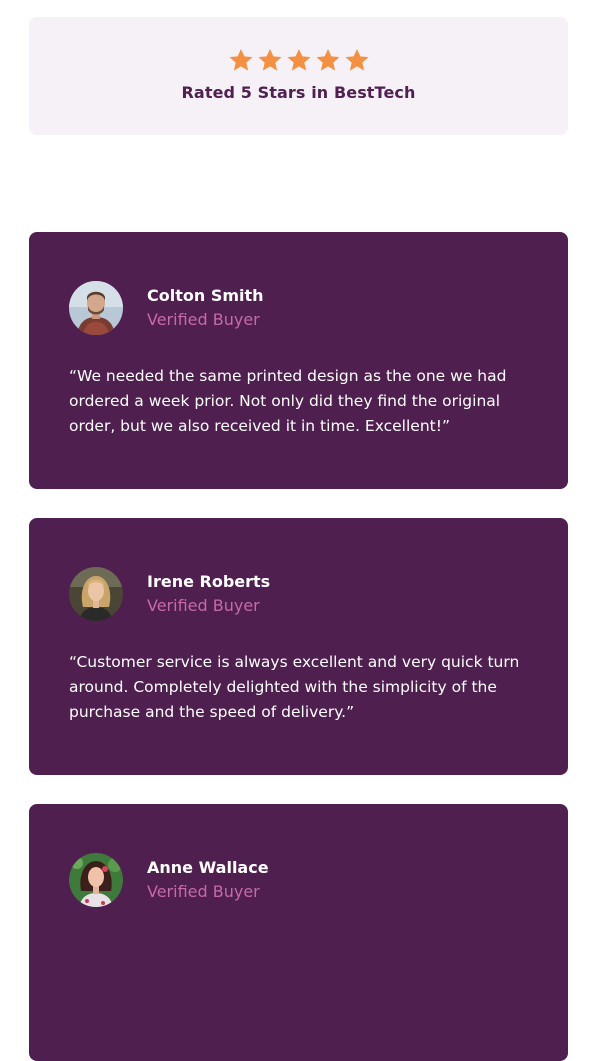 The image size is (592, 1061). What do you see at coordinates (298, 76) in the screenshot?
I see `rating-summary-card: Rated 5 Stars in BestTech` at bounding box center [298, 76].